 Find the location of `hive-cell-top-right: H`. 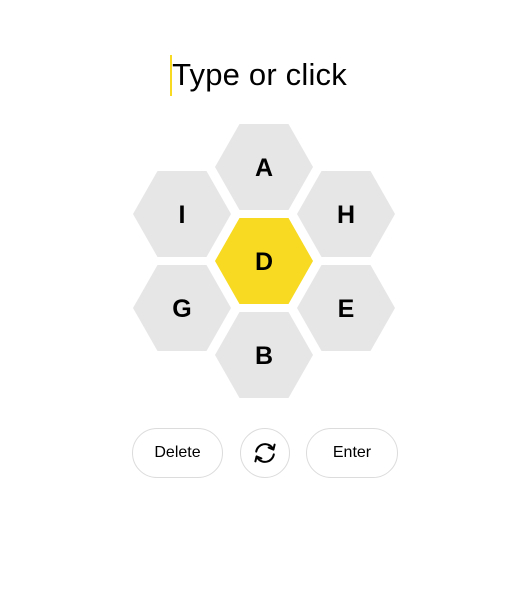

hive-cell-top-right: H is located at coordinates (346, 214).